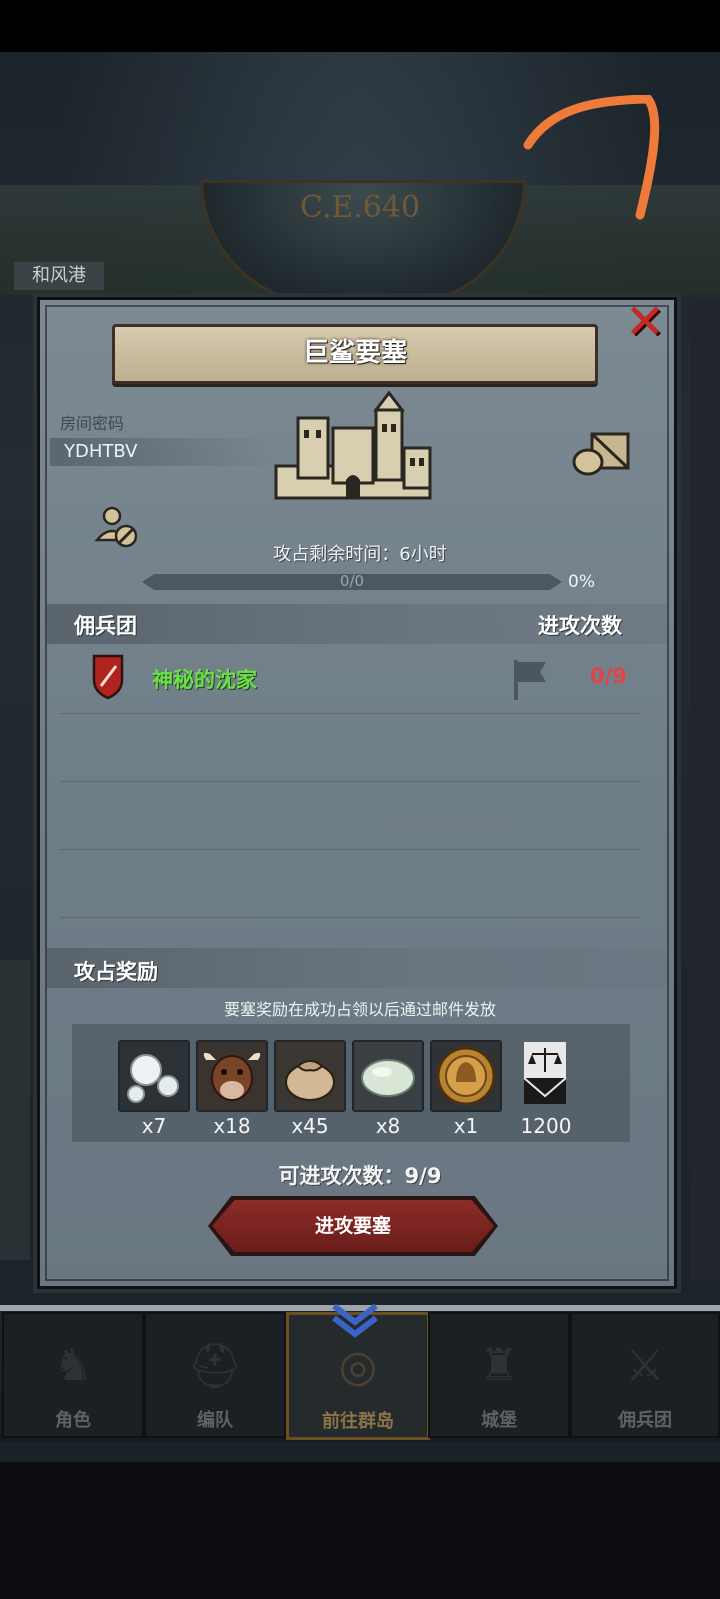 Image resolution: width=720 pixels, height=1599 pixels. I want to click on merc-name: 神秘的沈家, so click(204, 679).